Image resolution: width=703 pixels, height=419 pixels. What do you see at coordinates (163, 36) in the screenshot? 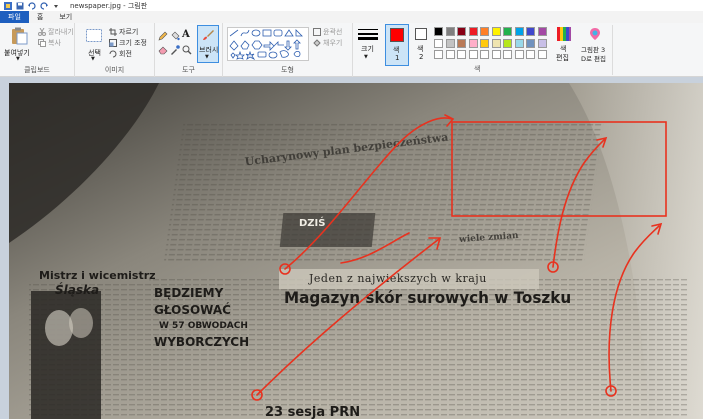
I see `pencil-icon` at bounding box center [163, 36].